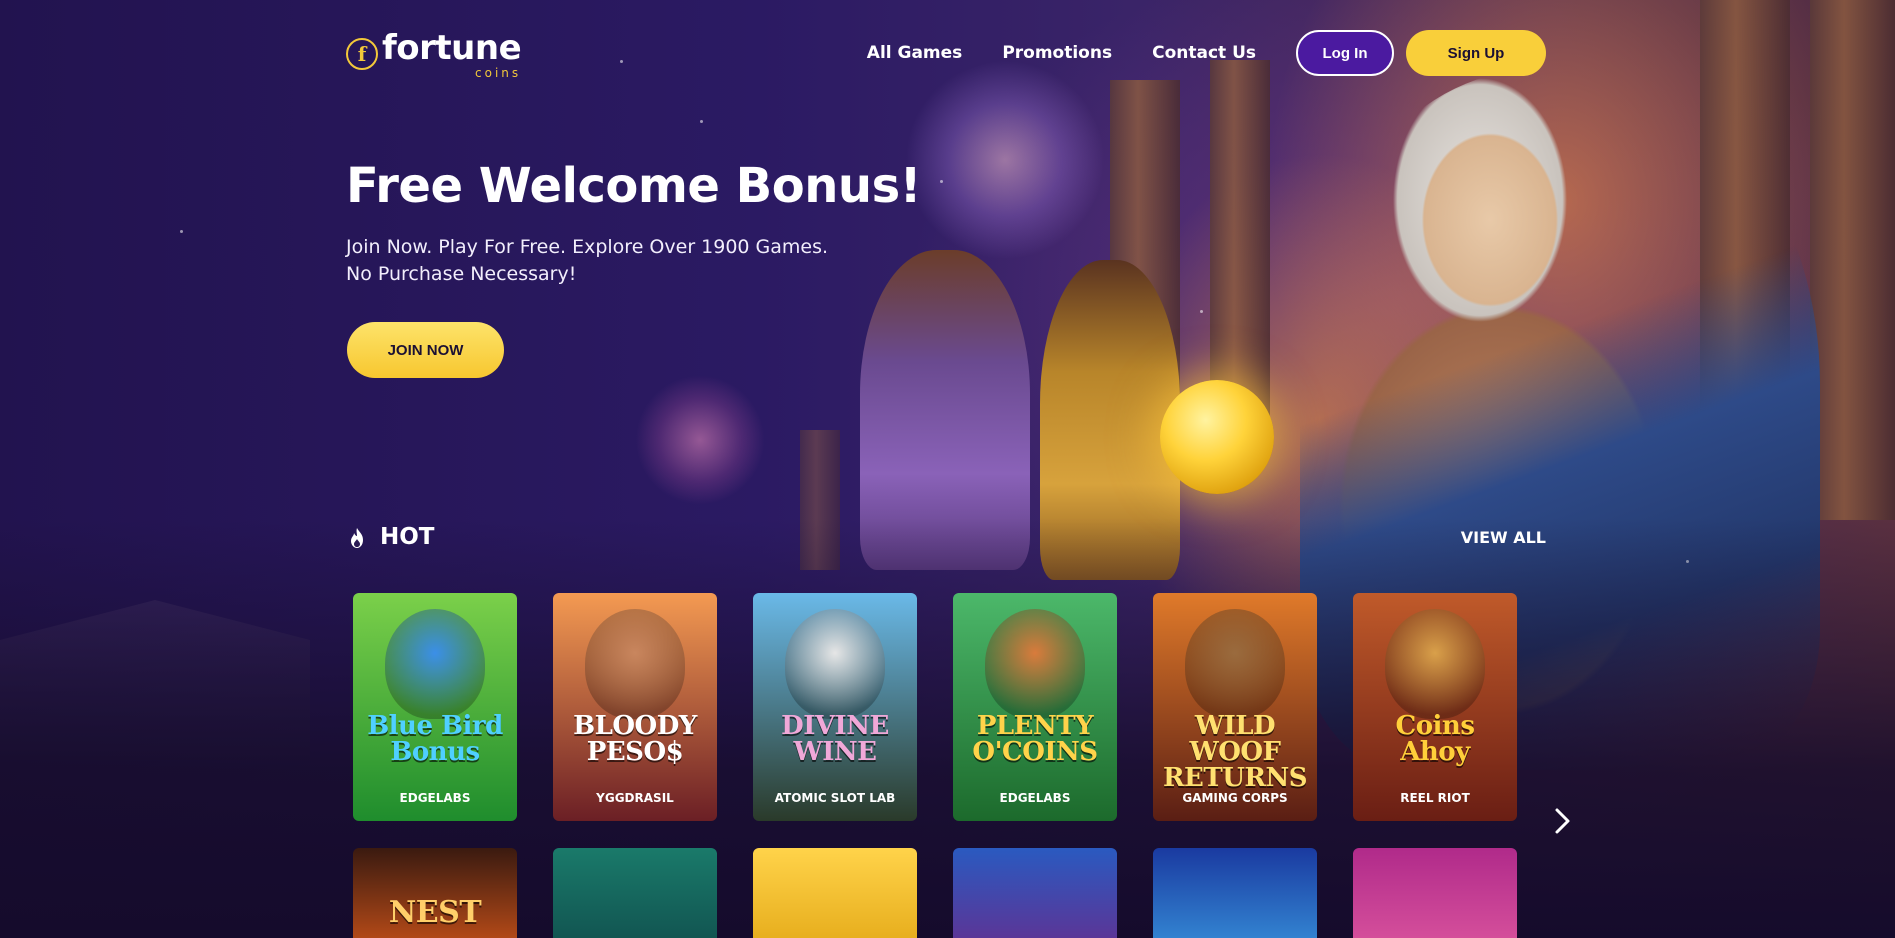 The height and width of the screenshot is (938, 1895). What do you see at coordinates (1503, 537) in the screenshot?
I see `view-all-link: VIEW ALL` at bounding box center [1503, 537].